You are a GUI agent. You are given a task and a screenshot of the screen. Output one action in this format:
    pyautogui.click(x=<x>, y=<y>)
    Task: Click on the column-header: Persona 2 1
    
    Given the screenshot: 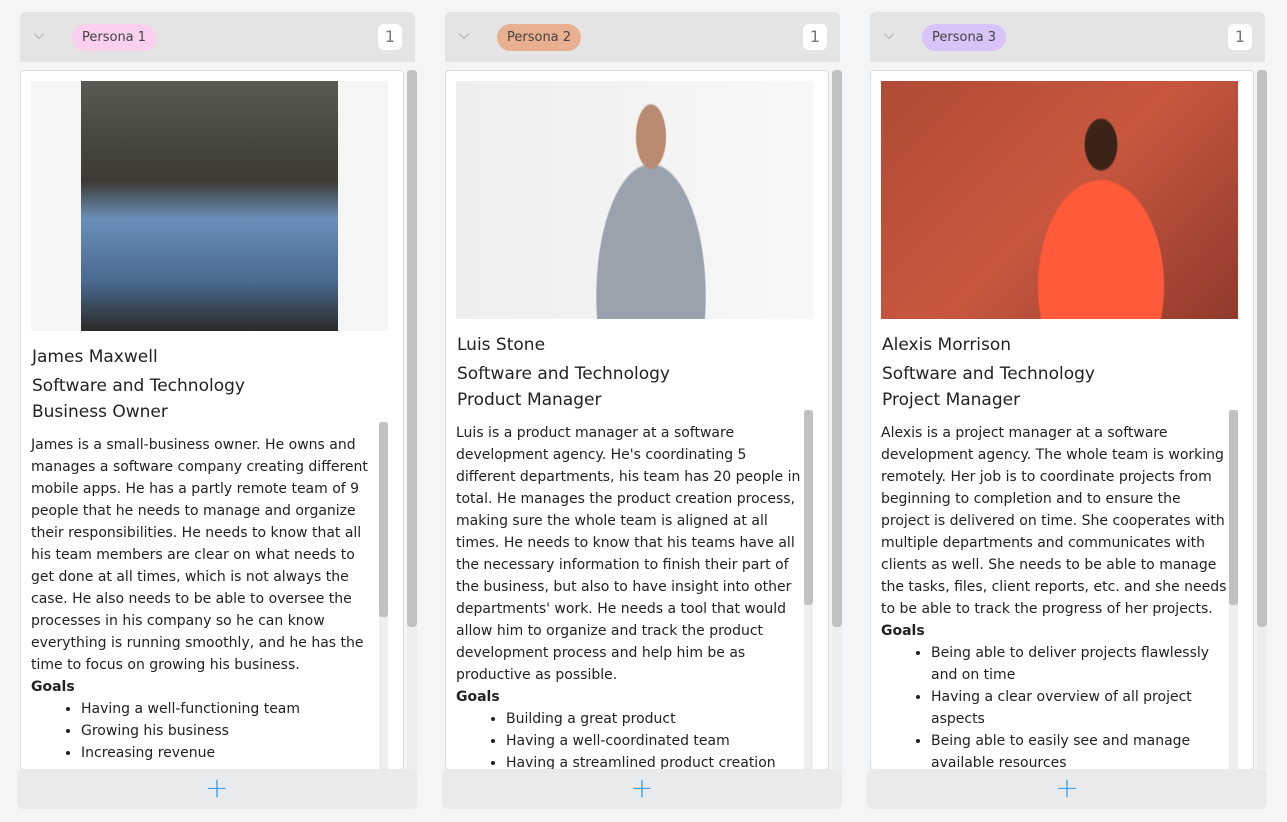 What is the action you would take?
    pyautogui.click(x=642, y=37)
    